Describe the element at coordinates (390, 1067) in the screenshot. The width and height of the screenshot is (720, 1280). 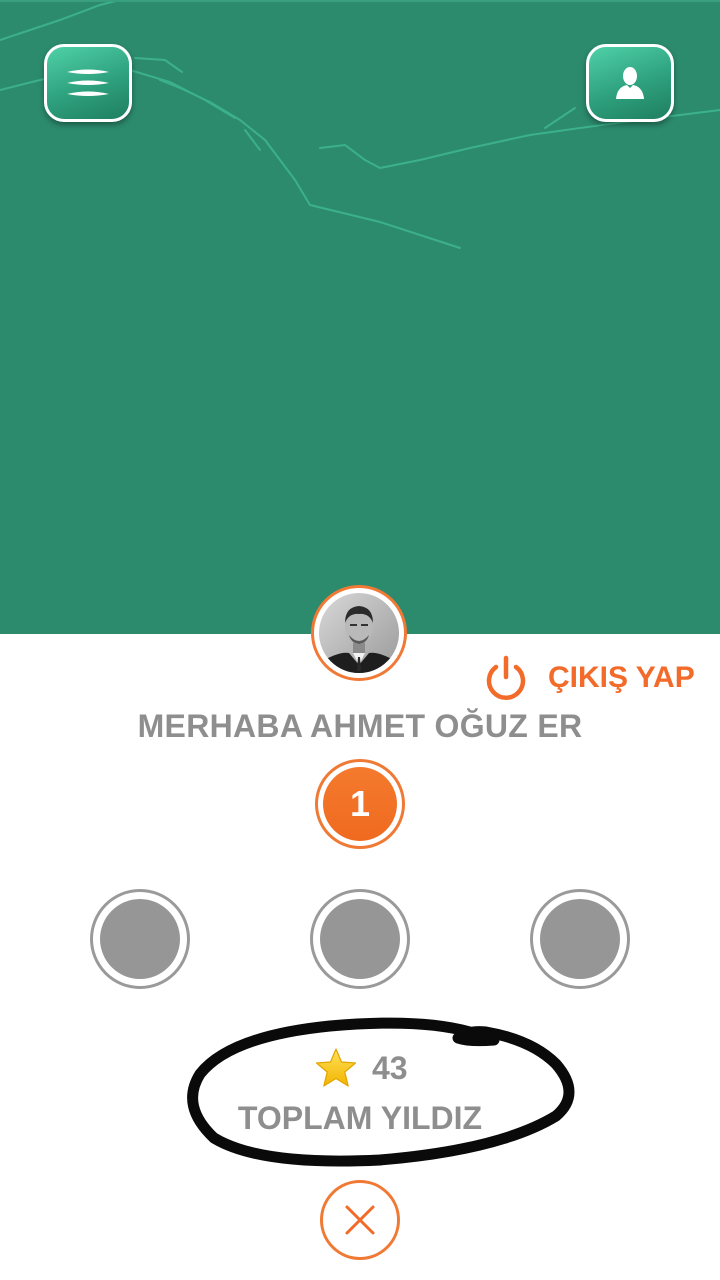
I see `stars-count: 43` at that location.